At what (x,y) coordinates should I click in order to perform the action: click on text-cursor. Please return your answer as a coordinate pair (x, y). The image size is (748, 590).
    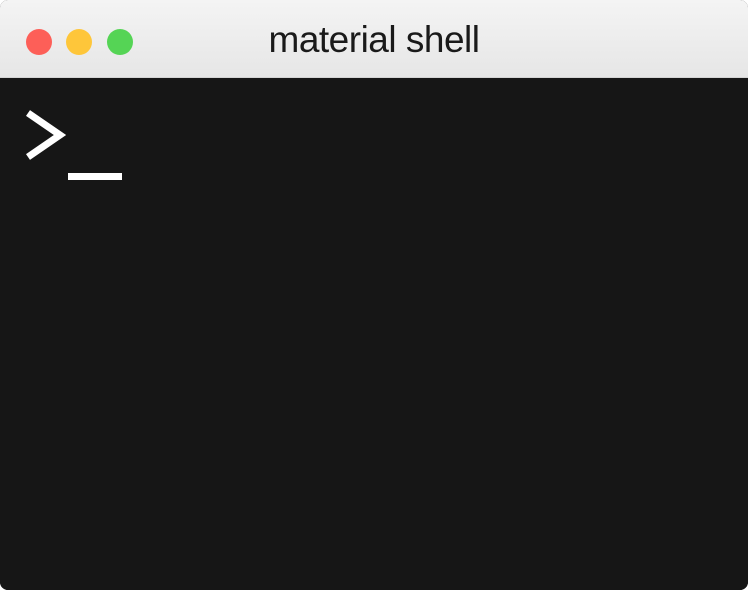
    Looking at the image, I should click on (95, 176).